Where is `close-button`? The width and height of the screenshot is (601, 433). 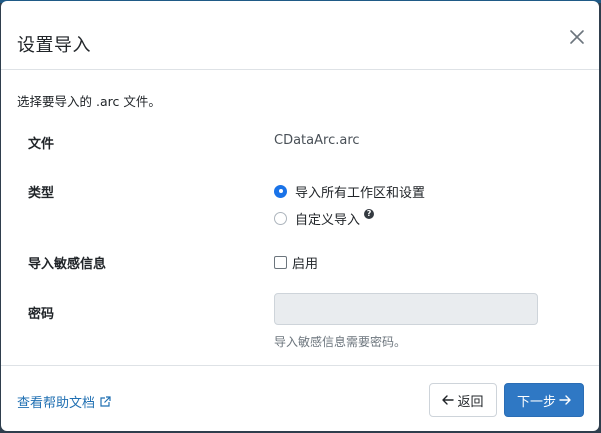
close-button is located at coordinates (577, 37).